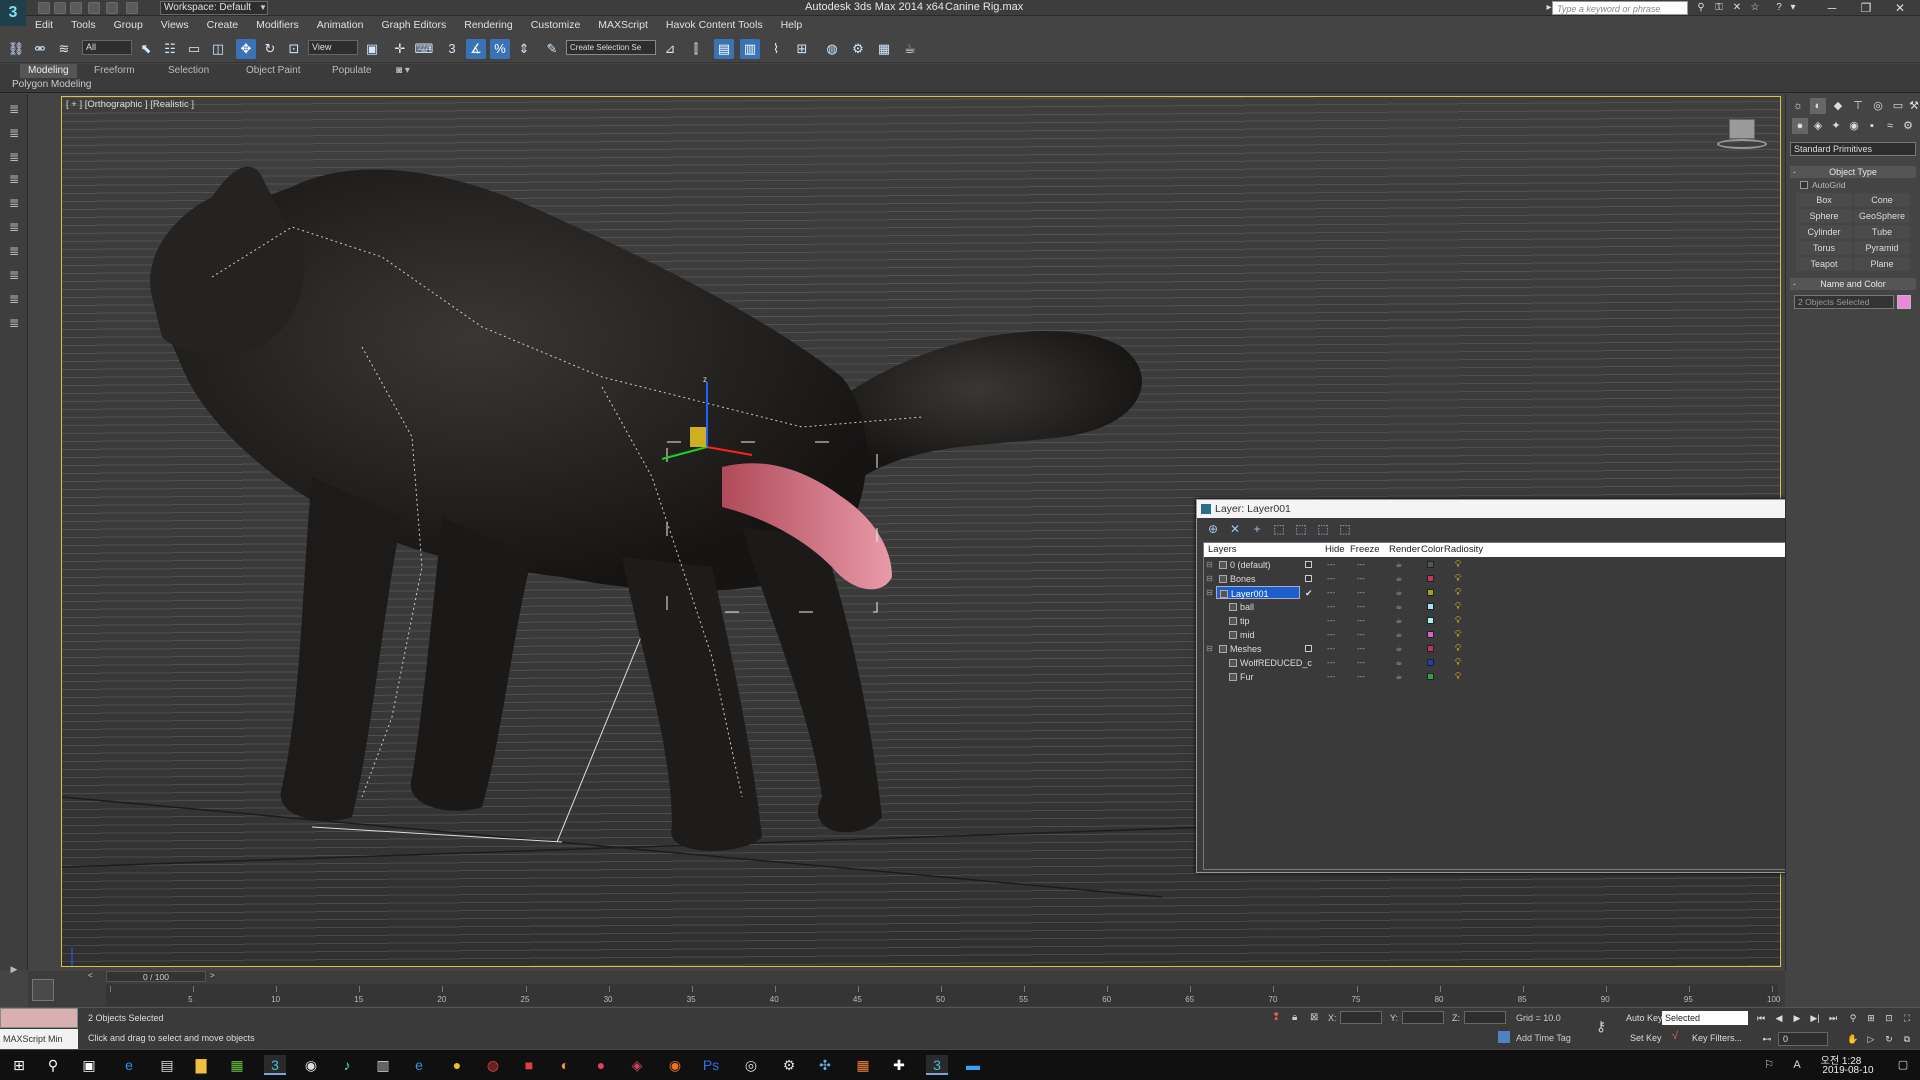 This screenshot has width=1920, height=1080. Describe the element at coordinates (1804, 185) in the screenshot. I see `autogrid-checkbox` at that location.